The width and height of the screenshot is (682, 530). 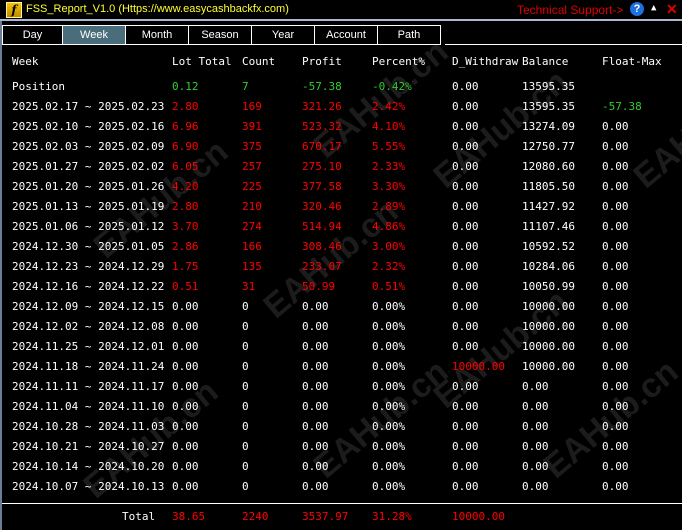 What do you see at coordinates (88, 246) in the screenshot?
I see `cell-week: 2024.12.30 ~ 2025.01.05` at bounding box center [88, 246].